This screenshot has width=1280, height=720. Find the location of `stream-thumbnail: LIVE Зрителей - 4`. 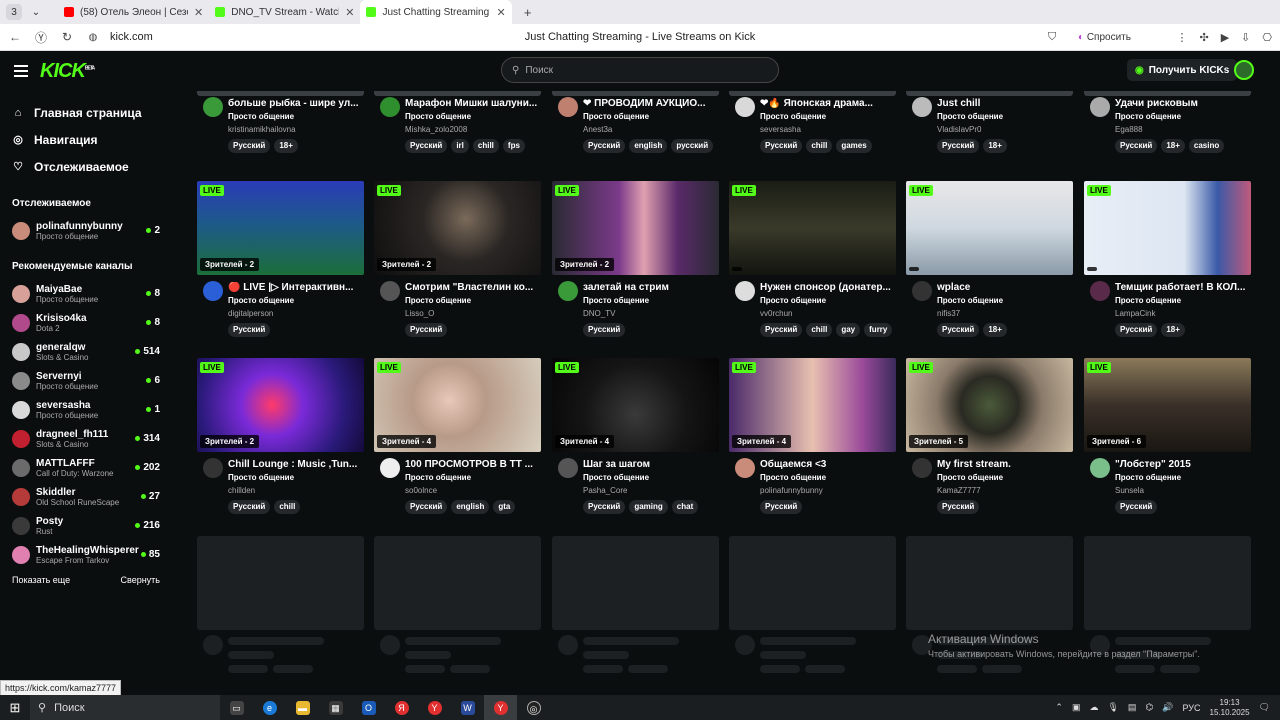

stream-thumbnail: LIVE Зрителей - 4 is located at coordinates (635, 405).